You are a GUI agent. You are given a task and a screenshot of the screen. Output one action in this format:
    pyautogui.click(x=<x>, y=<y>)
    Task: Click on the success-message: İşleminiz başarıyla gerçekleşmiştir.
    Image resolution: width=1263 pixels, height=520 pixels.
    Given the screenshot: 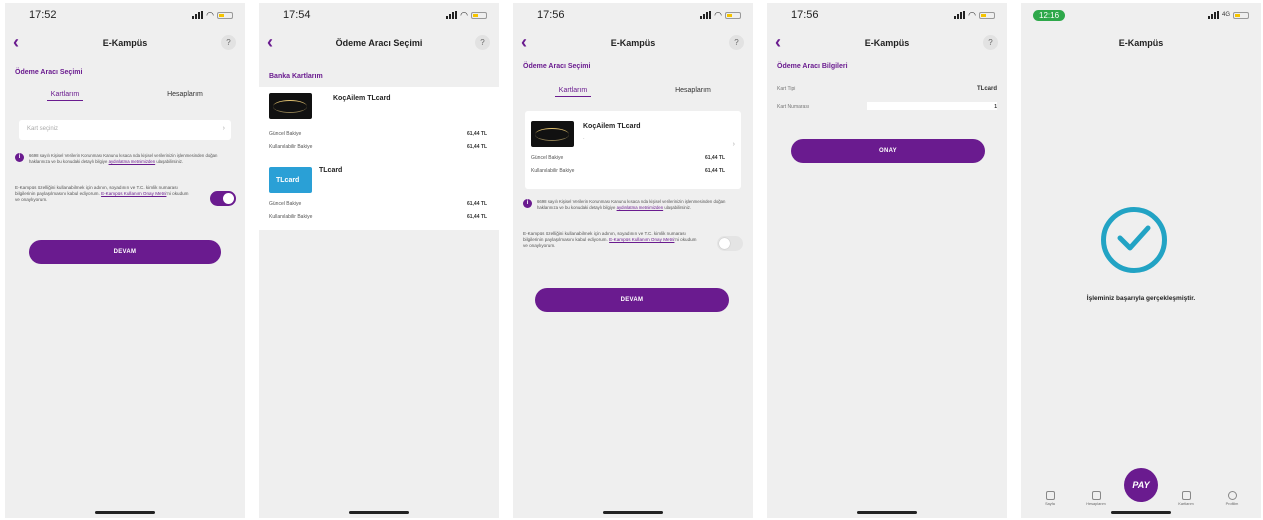 What is the action you would take?
    pyautogui.click(x=1141, y=298)
    